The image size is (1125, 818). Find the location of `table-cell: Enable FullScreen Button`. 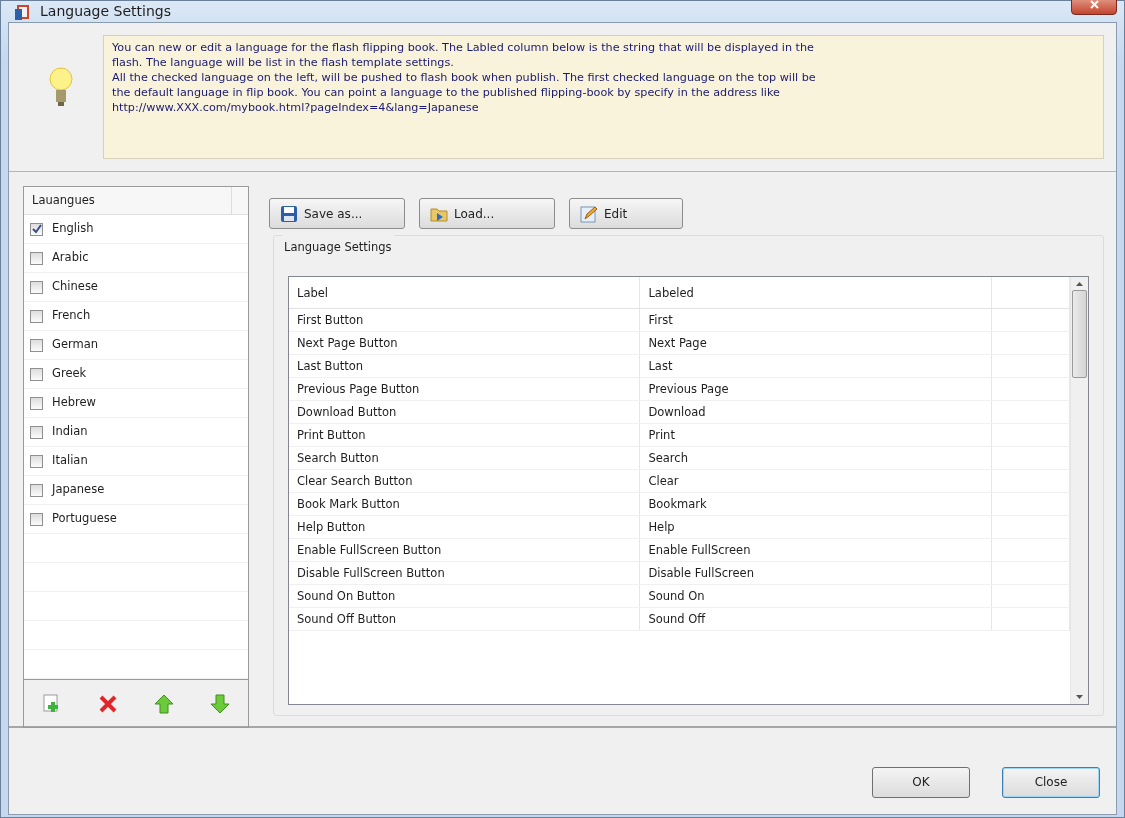

table-cell: Enable FullScreen Button is located at coordinates (465, 550).